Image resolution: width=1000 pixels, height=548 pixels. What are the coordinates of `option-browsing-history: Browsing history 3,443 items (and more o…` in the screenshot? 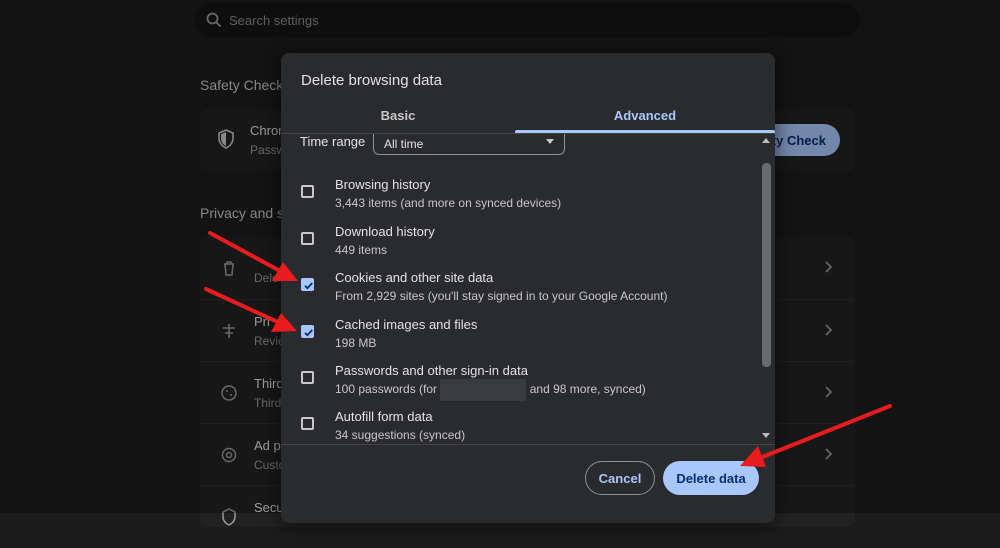 It's located at (516, 200).